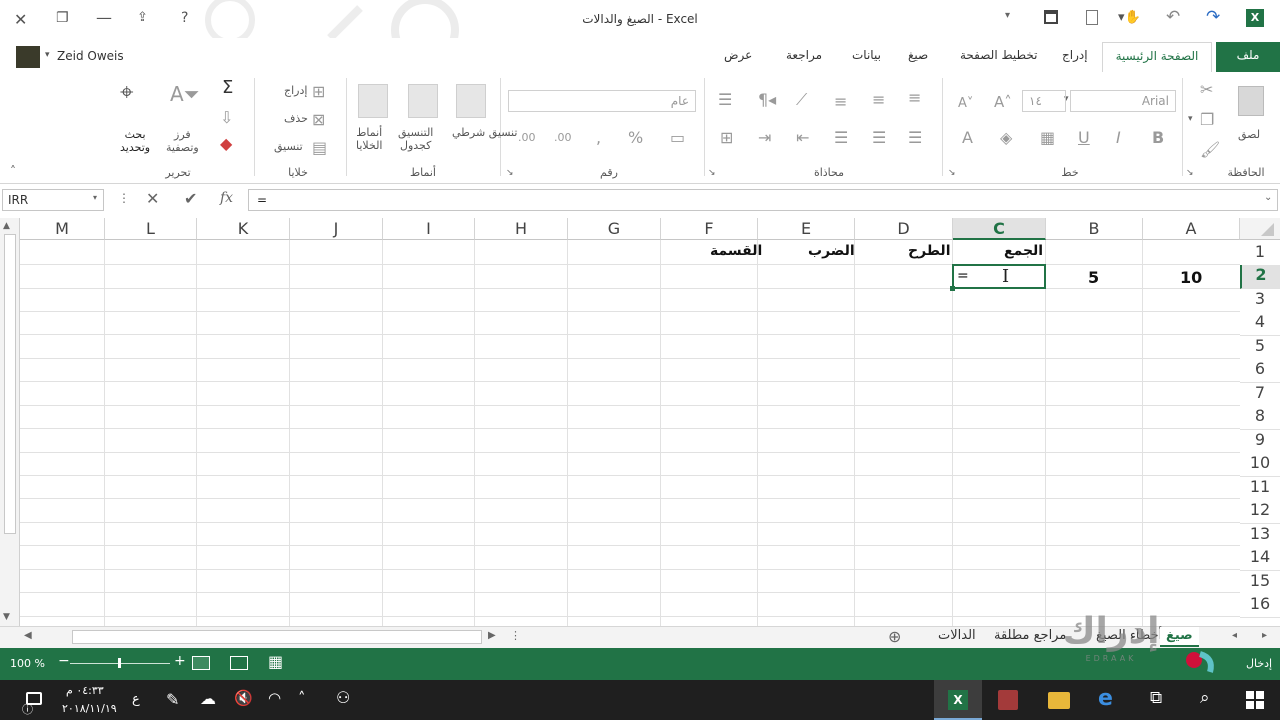  What do you see at coordinates (725, 100) in the screenshot?
I see `wrap-text-icon: ☰` at bounding box center [725, 100].